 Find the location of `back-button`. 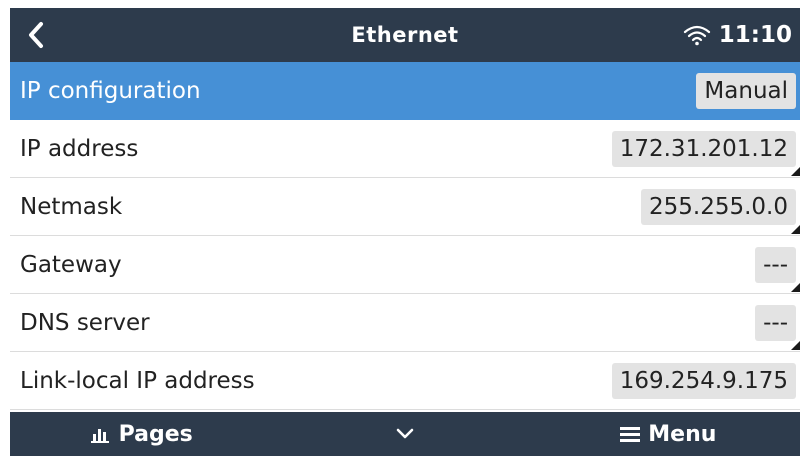

back-button is located at coordinates (36, 35).